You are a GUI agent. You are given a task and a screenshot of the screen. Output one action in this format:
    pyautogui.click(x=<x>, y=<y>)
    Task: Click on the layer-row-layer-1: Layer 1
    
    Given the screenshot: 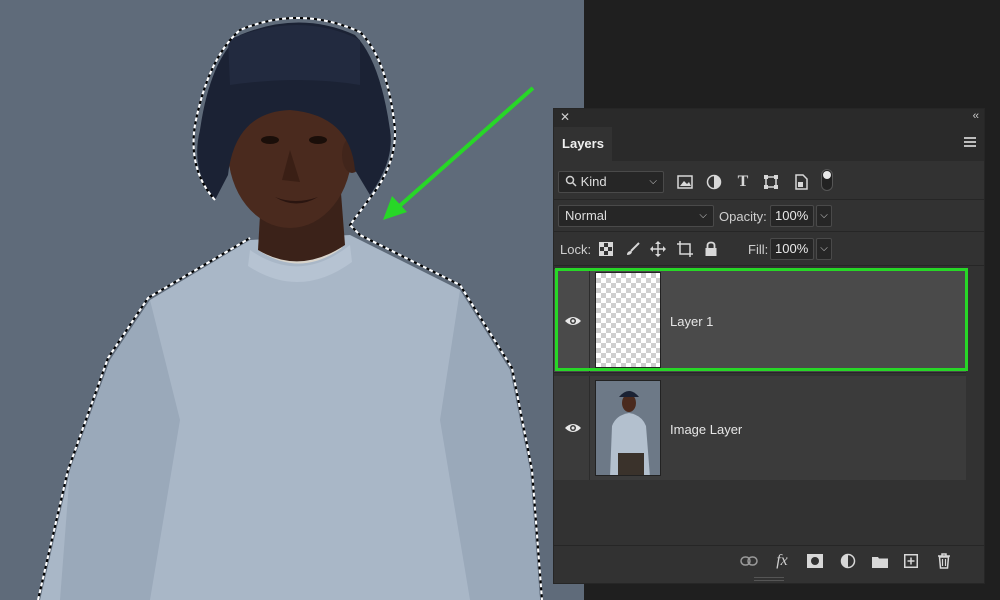 What is the action you would take?
    pyautogui.click(x=760, y=320)
    